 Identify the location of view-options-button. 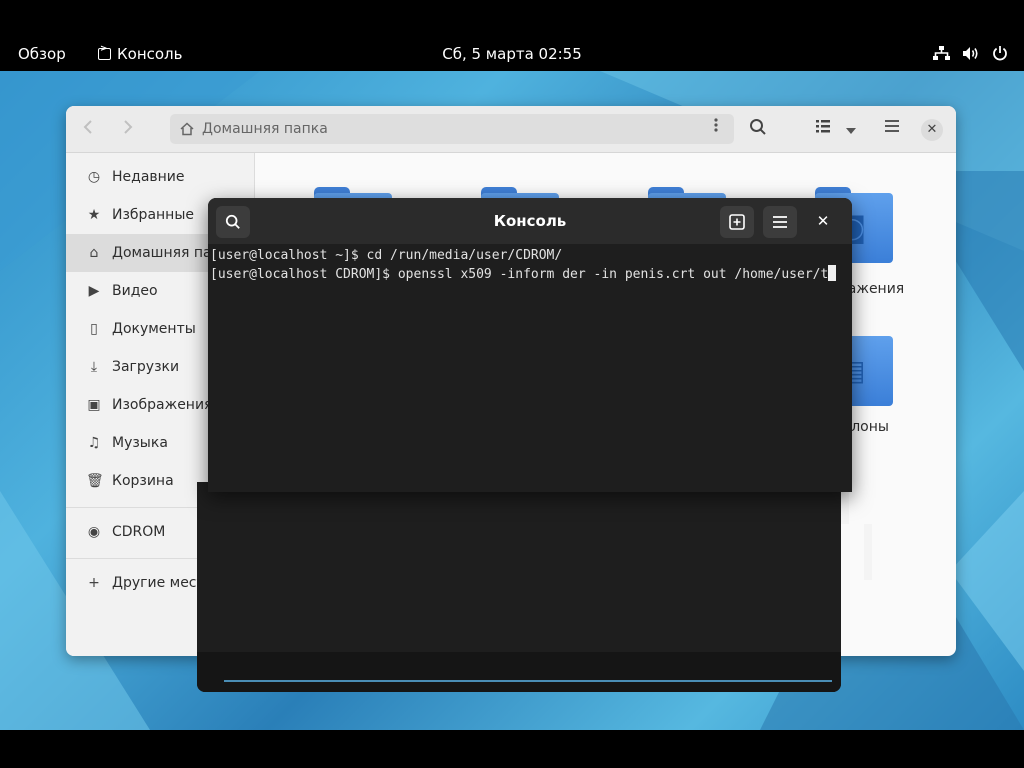
(851, 130).